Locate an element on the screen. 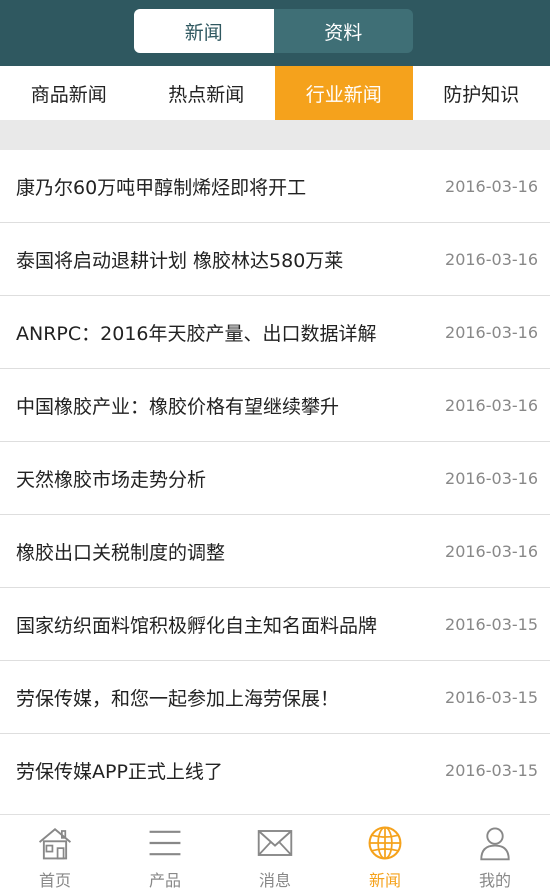  news-item: 泰国将启动退耕计划 橡胶林达580万莱 2016-03-16 is located at coordinates (275, 259).